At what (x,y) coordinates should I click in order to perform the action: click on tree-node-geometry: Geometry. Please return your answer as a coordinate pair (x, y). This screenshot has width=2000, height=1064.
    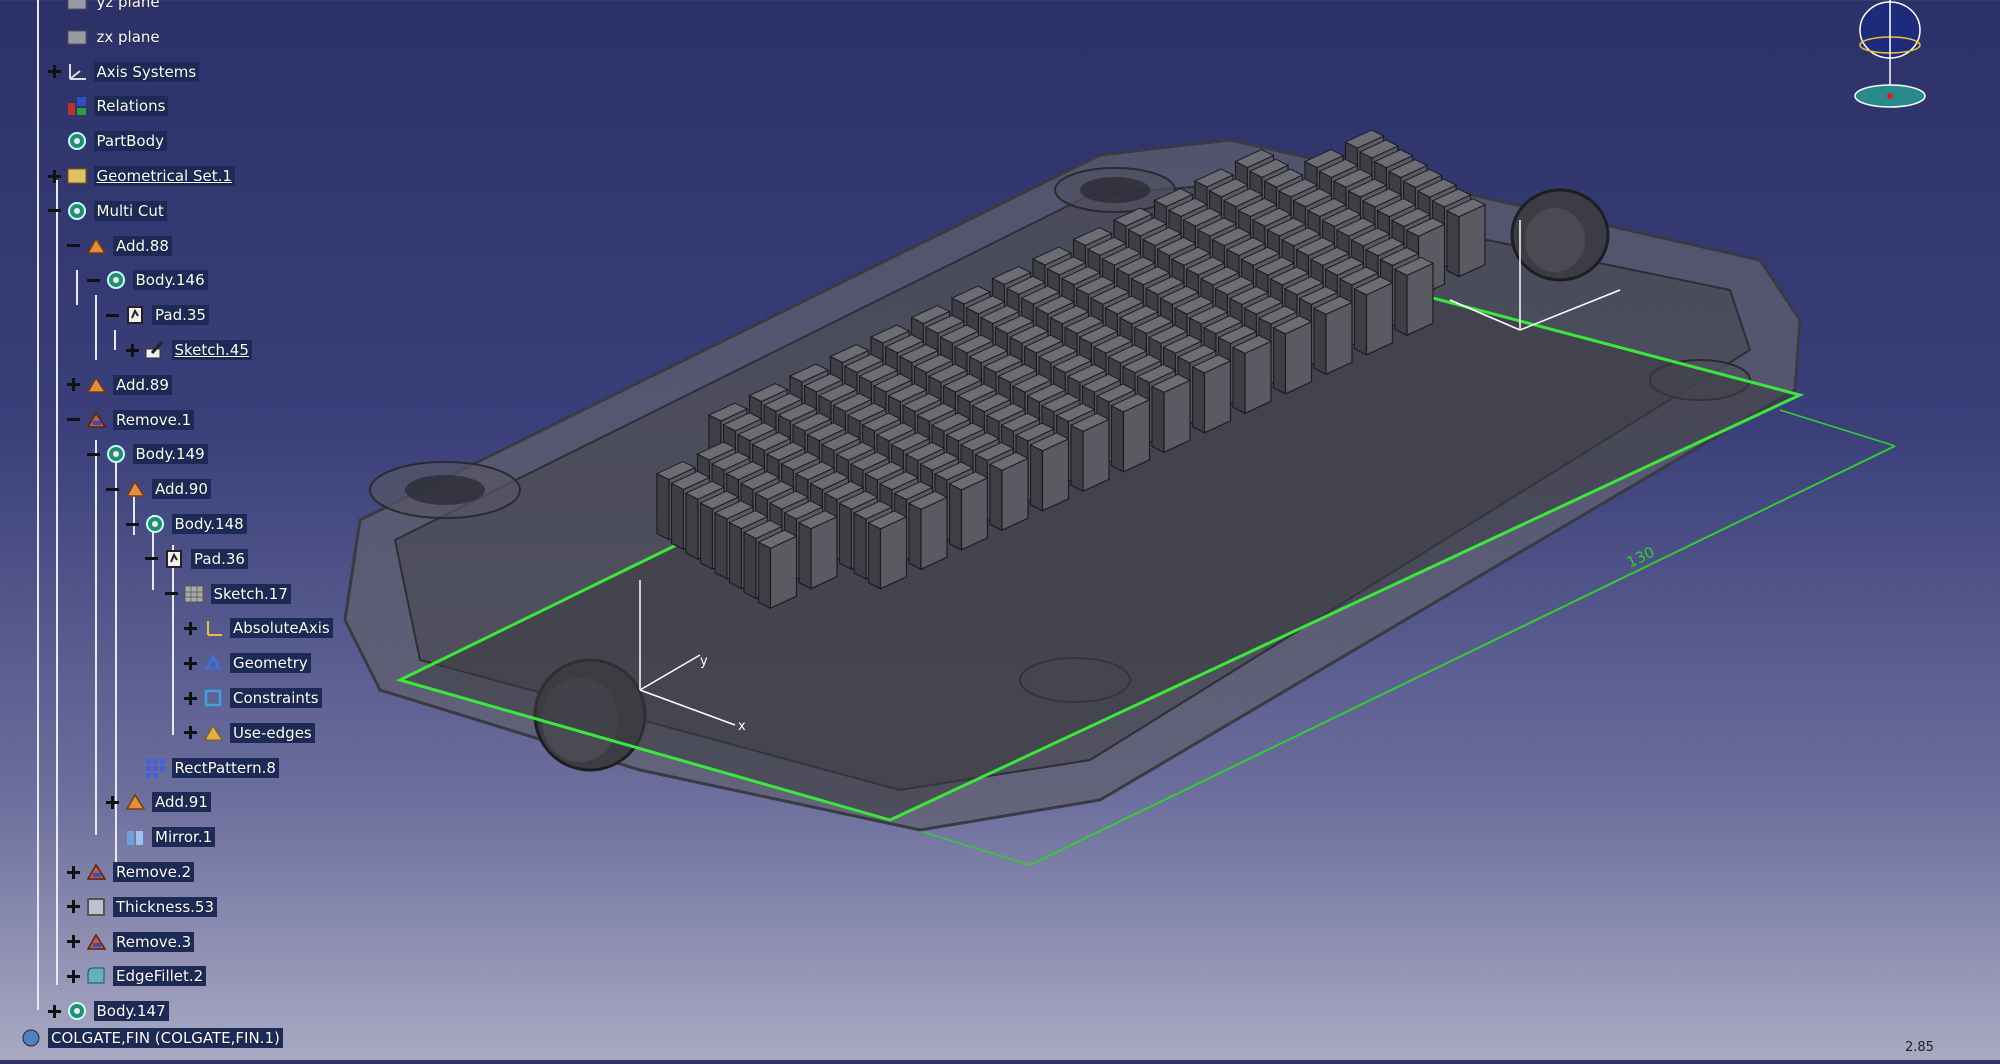
    Looking at the image, I should click on (247, 663).